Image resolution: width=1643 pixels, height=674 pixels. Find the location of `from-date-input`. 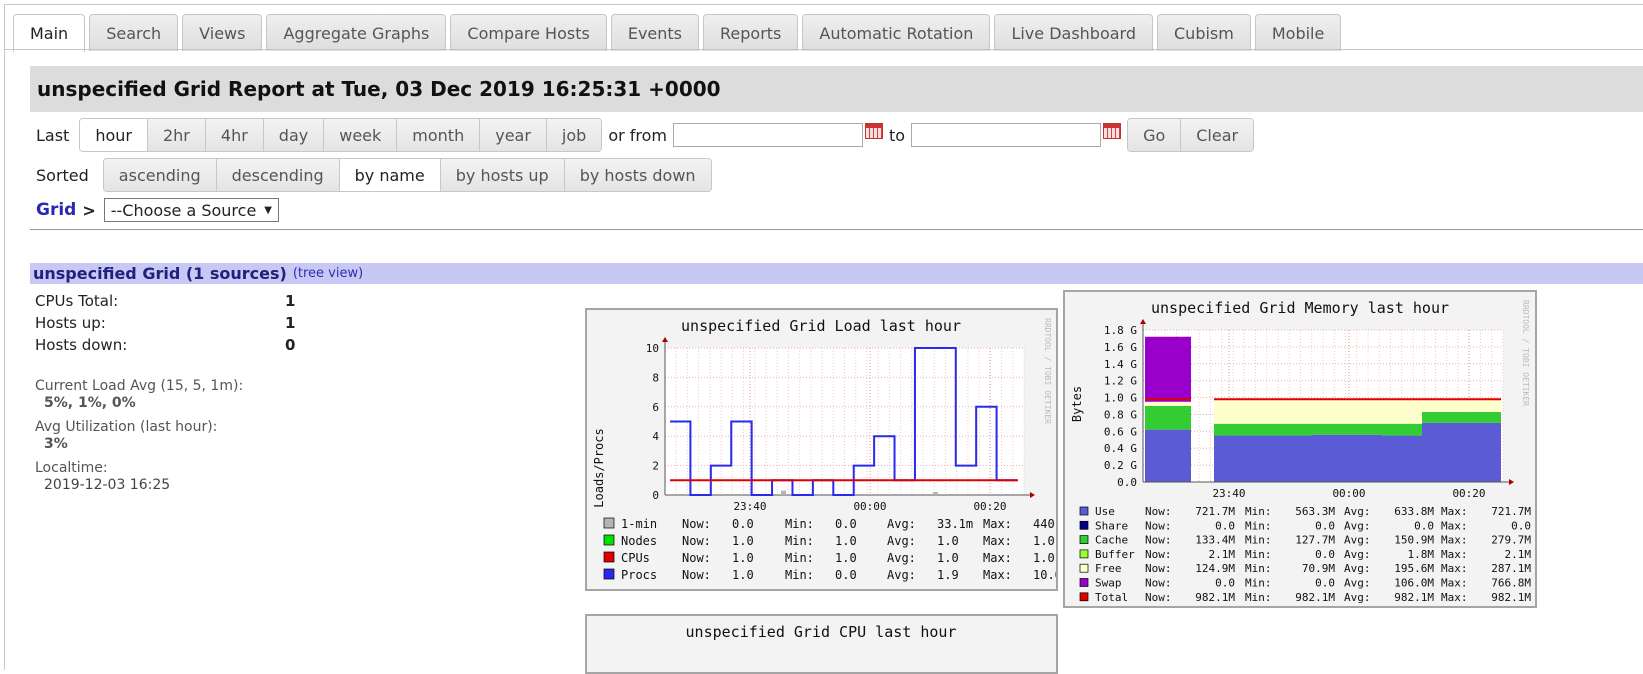

from-date-input is located at coordinates (768, 135).